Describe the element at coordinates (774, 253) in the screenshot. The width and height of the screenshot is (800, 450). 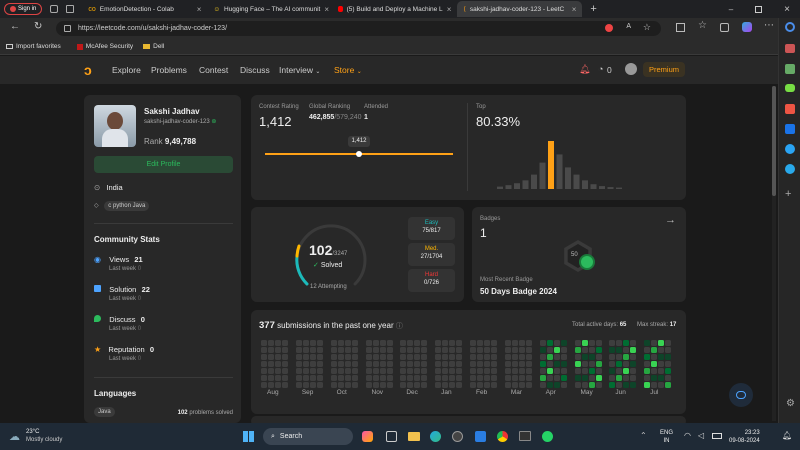
I see `page-scrollbar` at that location.